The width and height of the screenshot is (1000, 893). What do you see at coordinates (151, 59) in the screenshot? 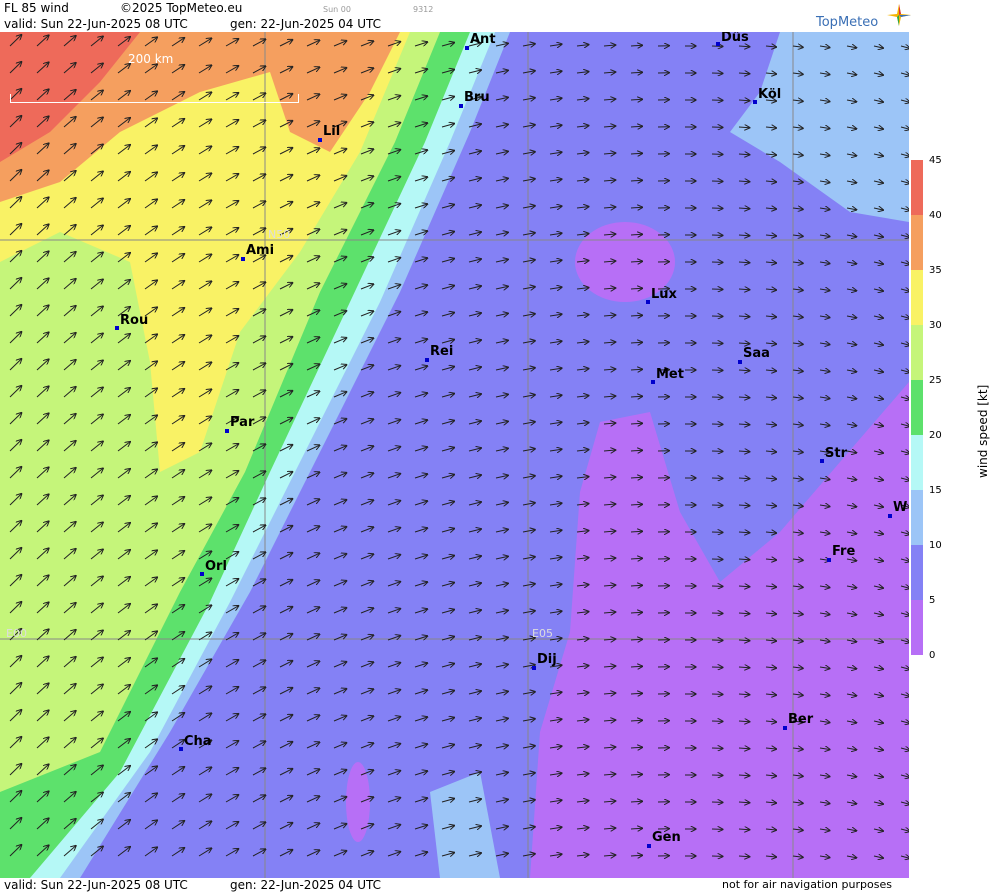
I see `scale-label: 200 km` at bounding box center [151, 59].